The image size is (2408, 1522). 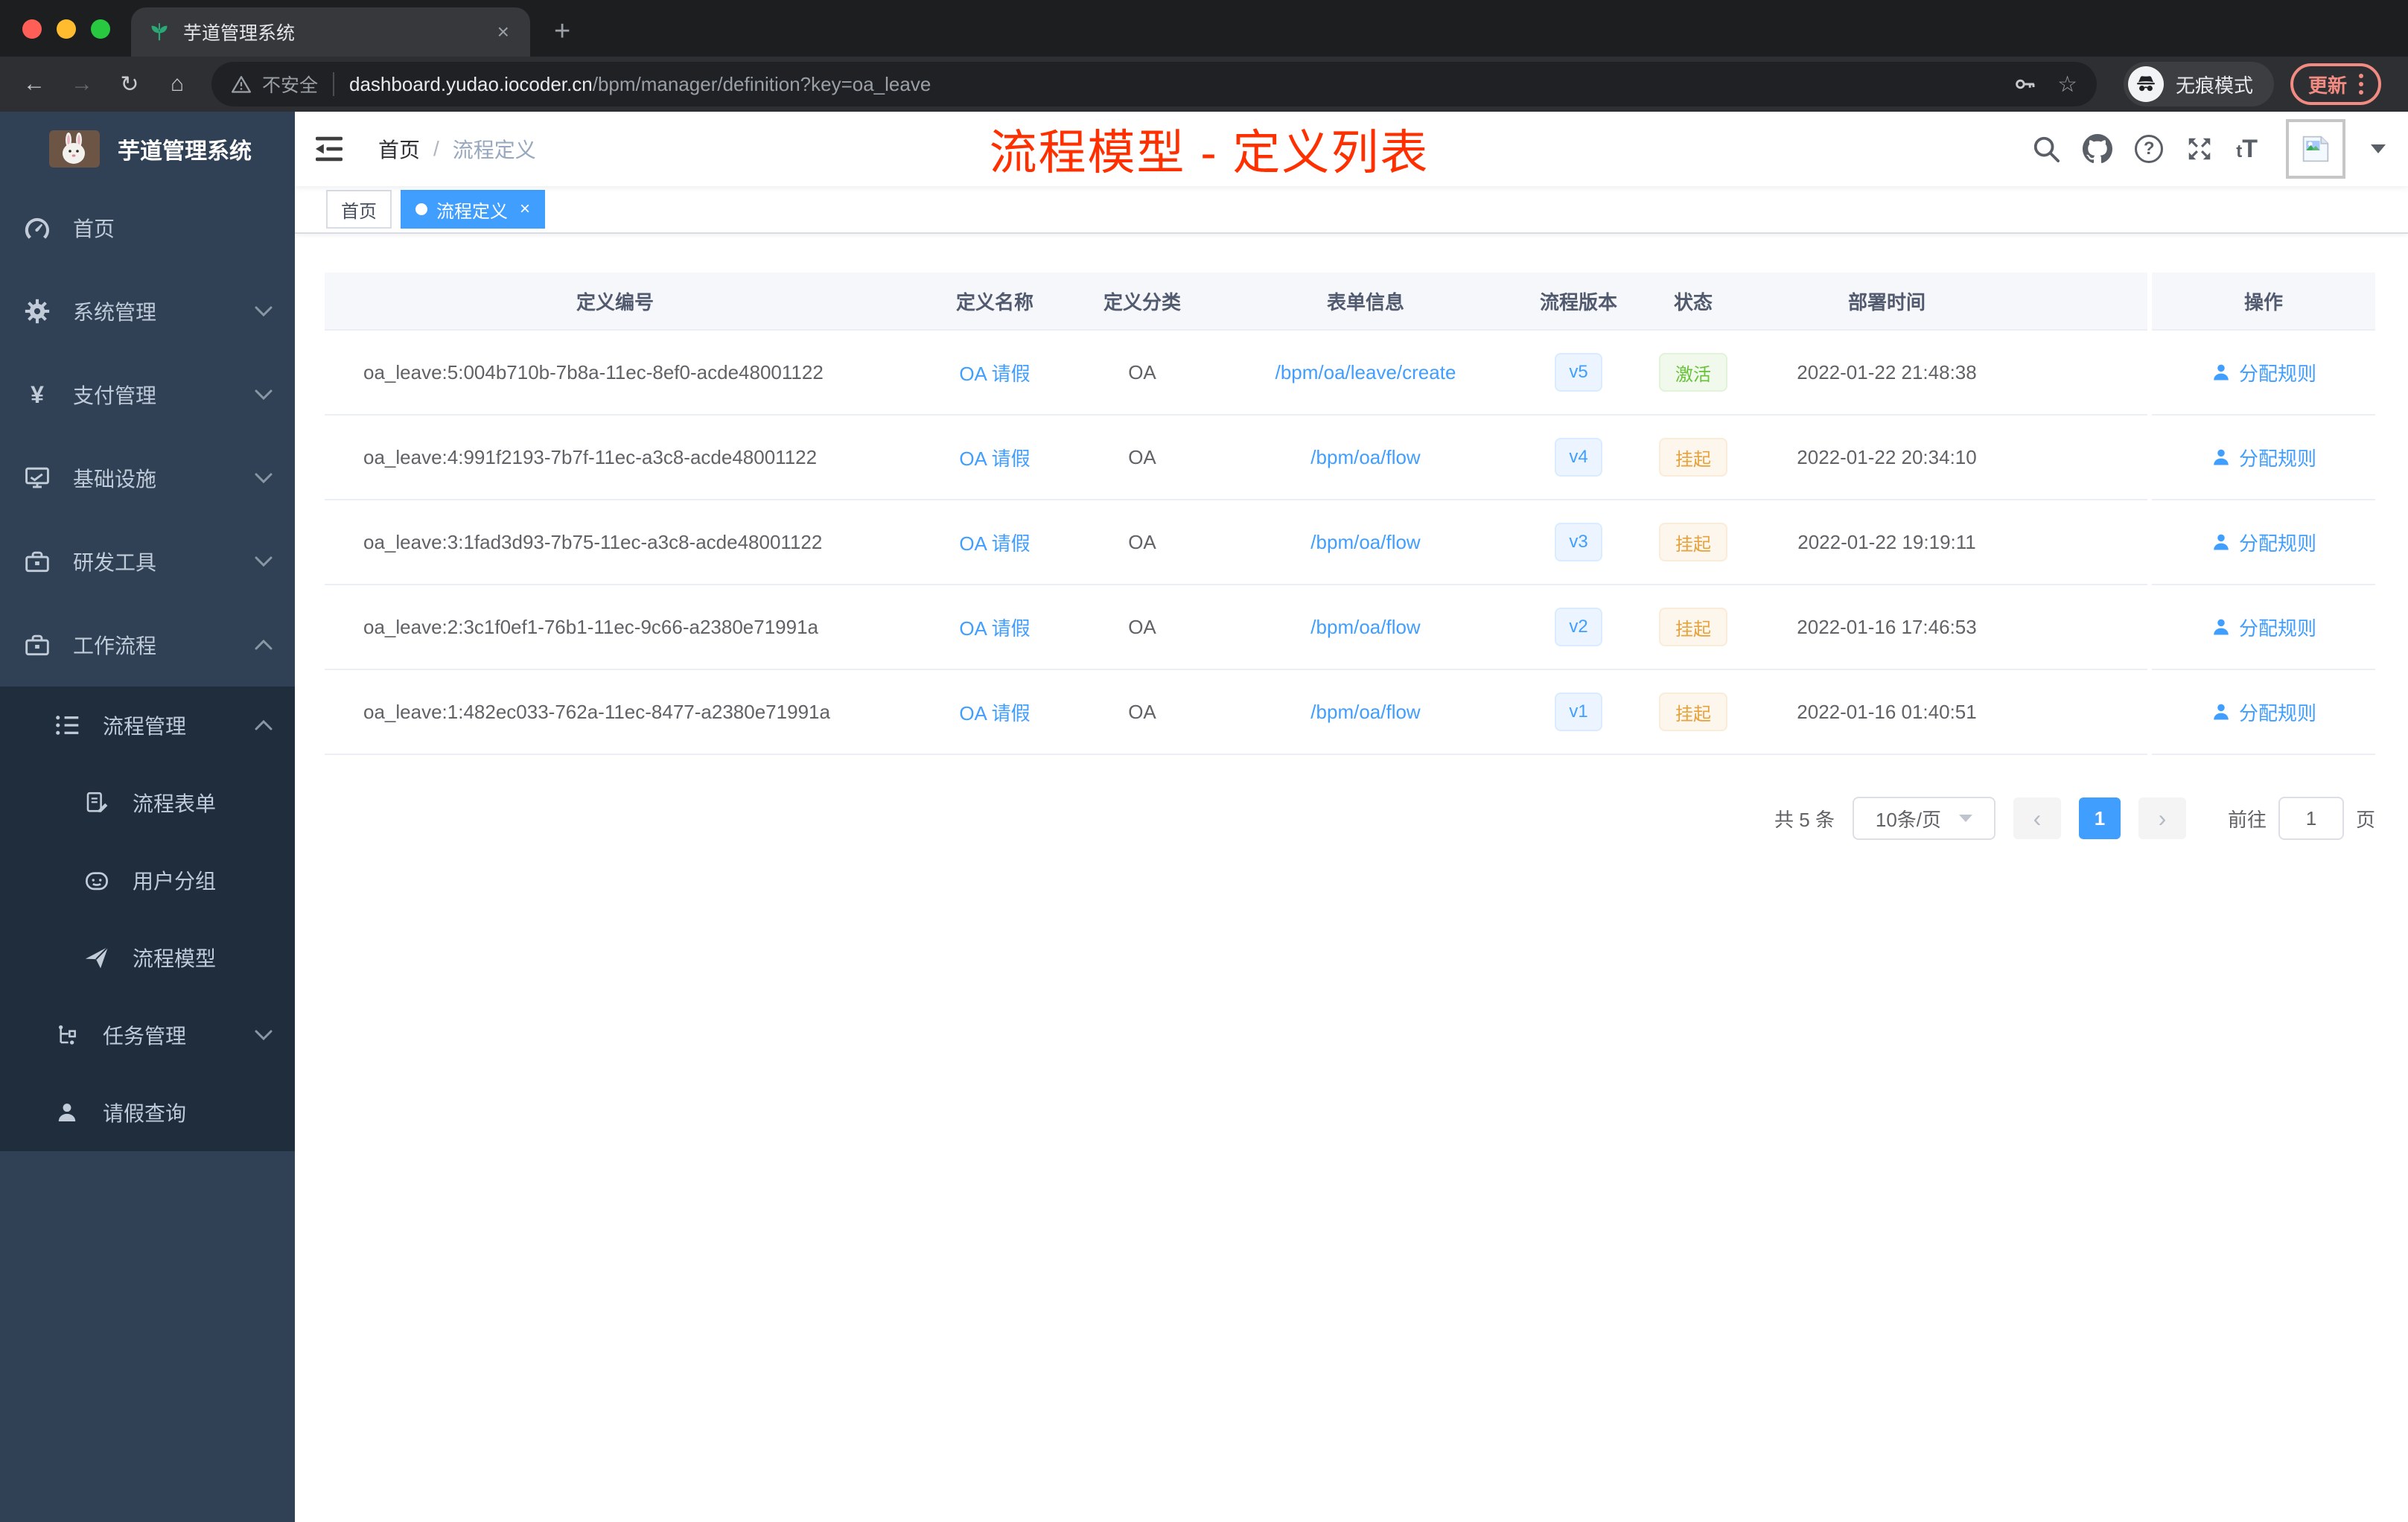 I want to click on new-tab-button: +, so click(x=562, y=32).